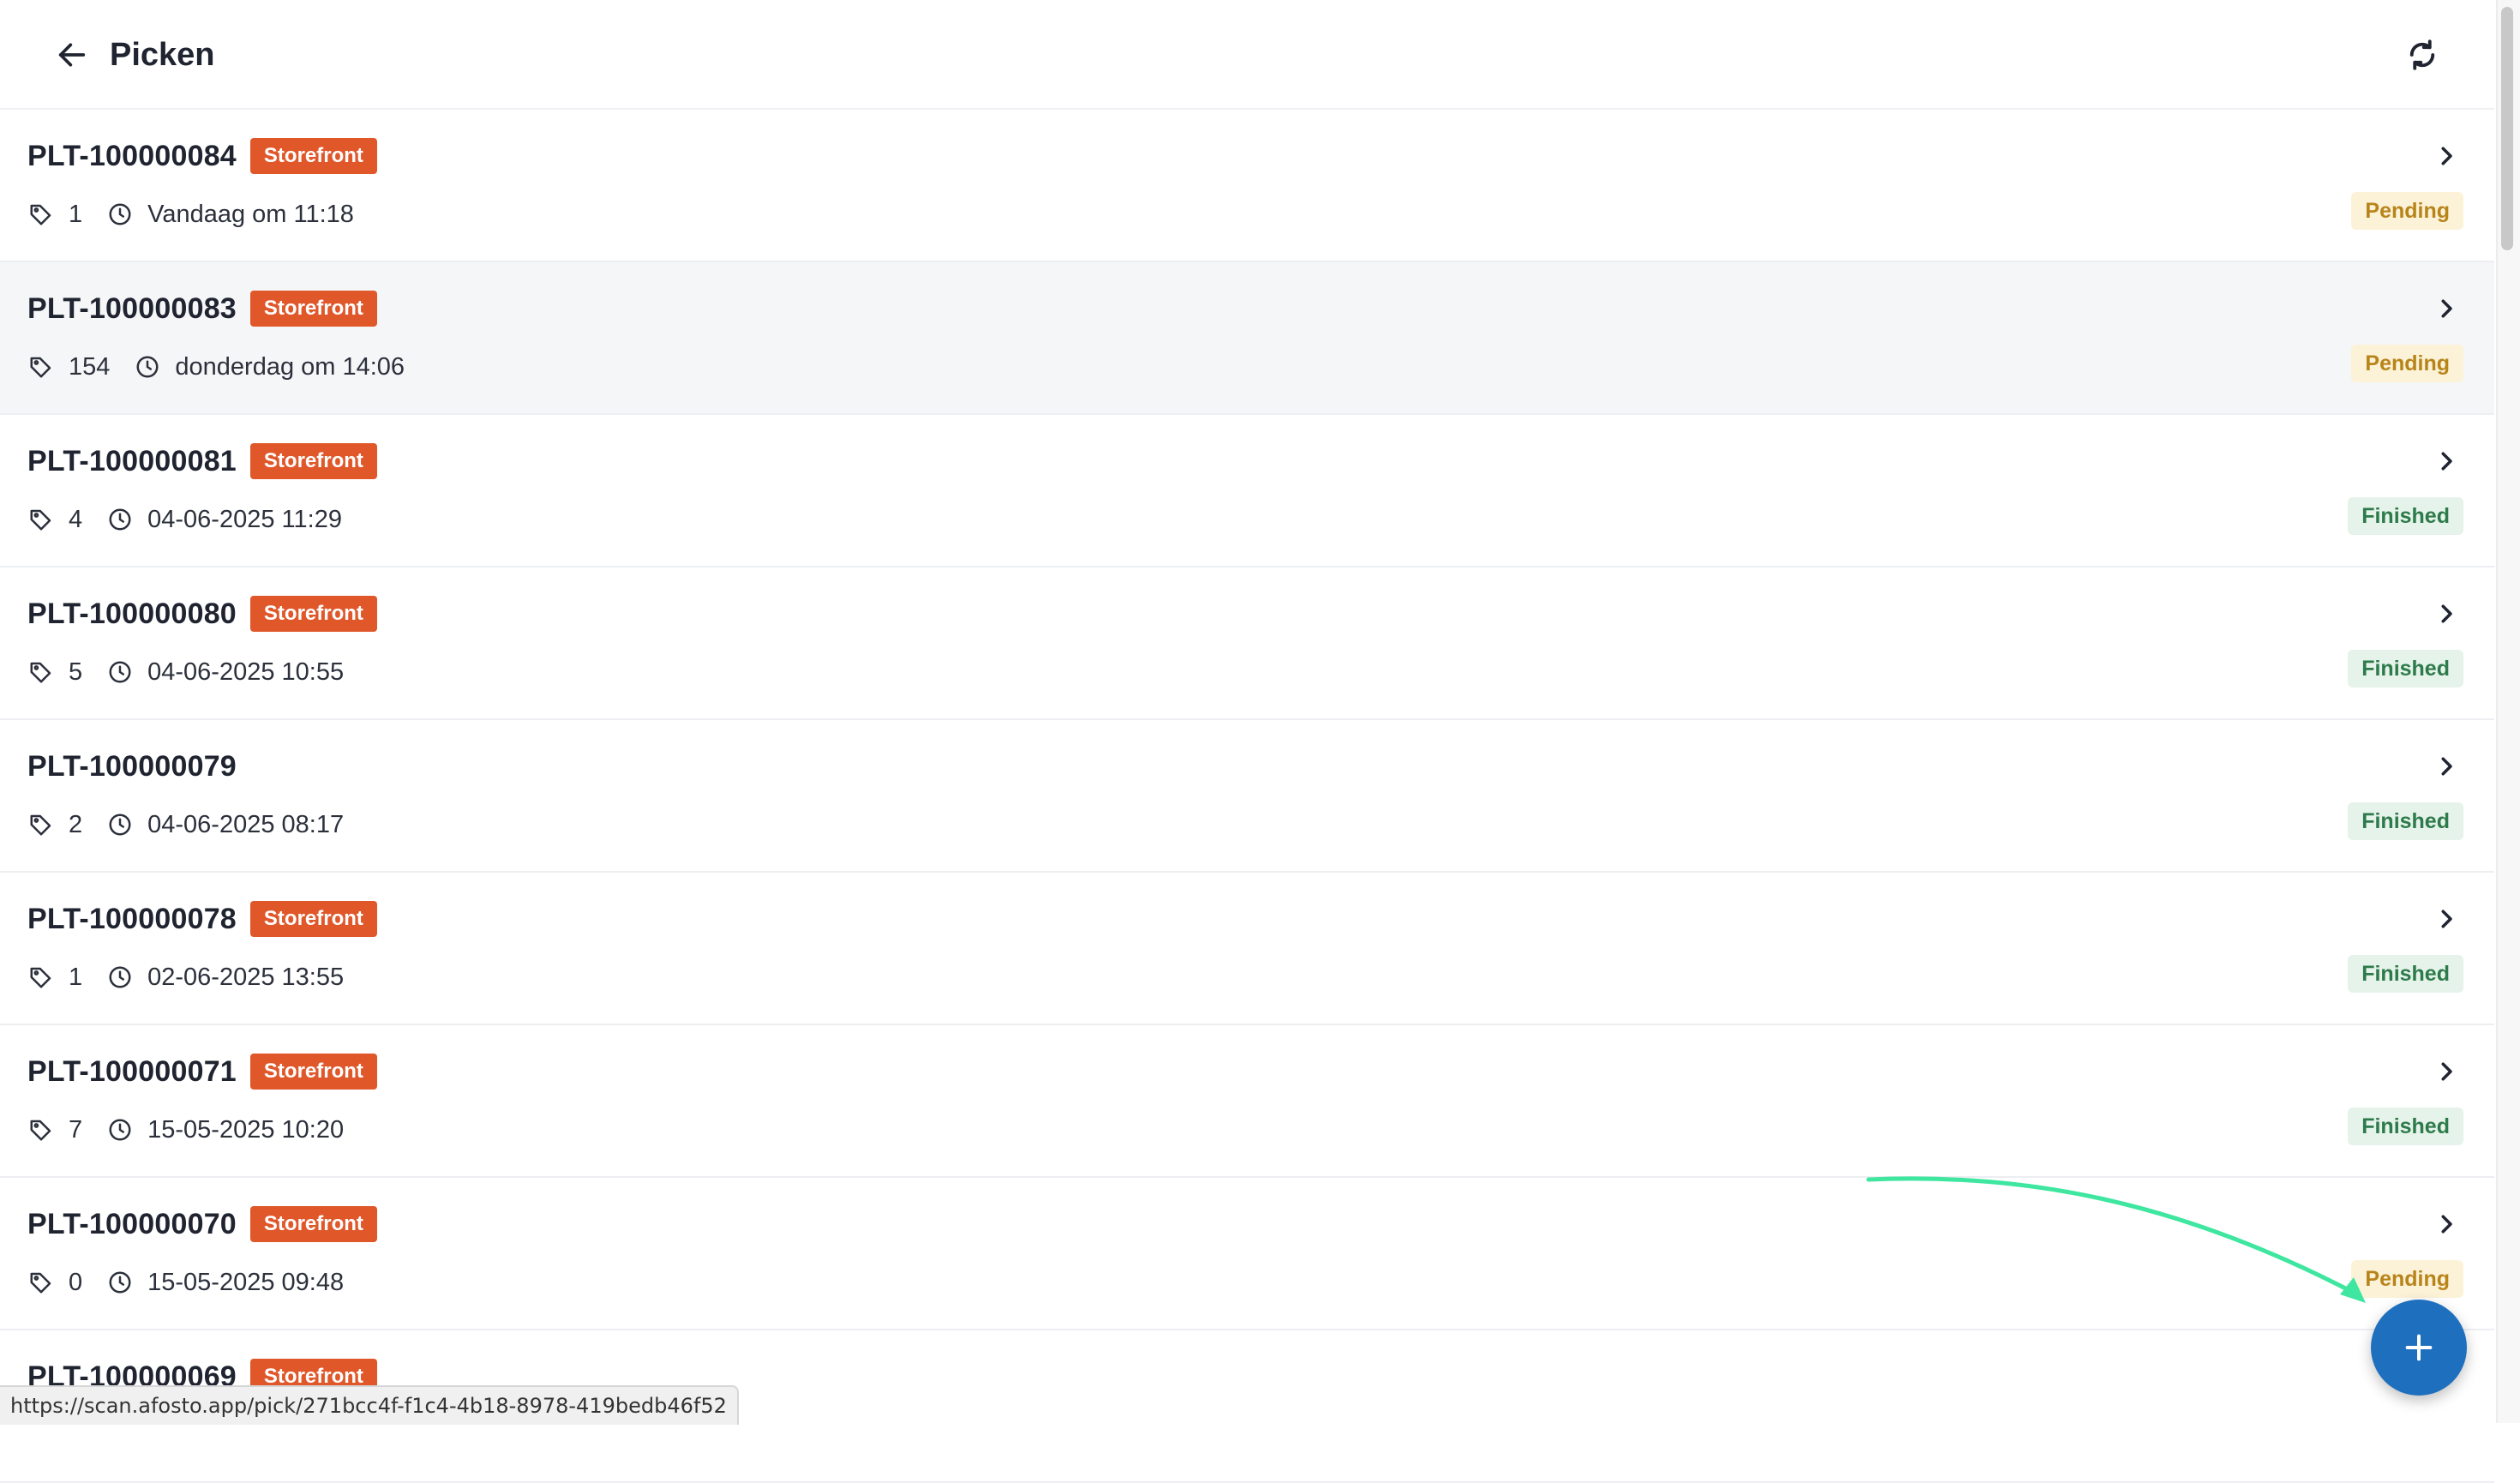  What do you see at coordinates (76, 1129) in the screenshot?
I see `item-count: 7` at bounding box center [76, 1129].